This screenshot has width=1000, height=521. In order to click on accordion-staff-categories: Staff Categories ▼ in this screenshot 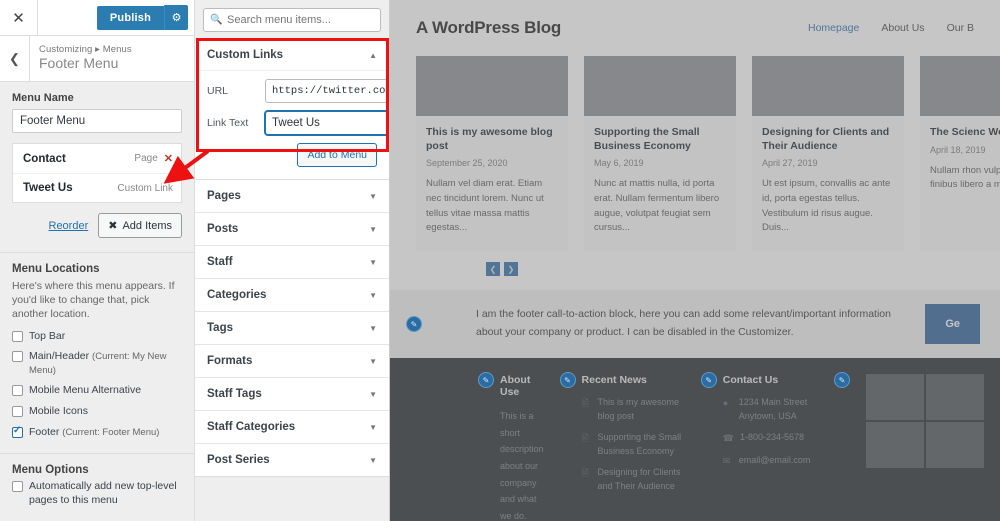, I will do `click(292, 426)`.